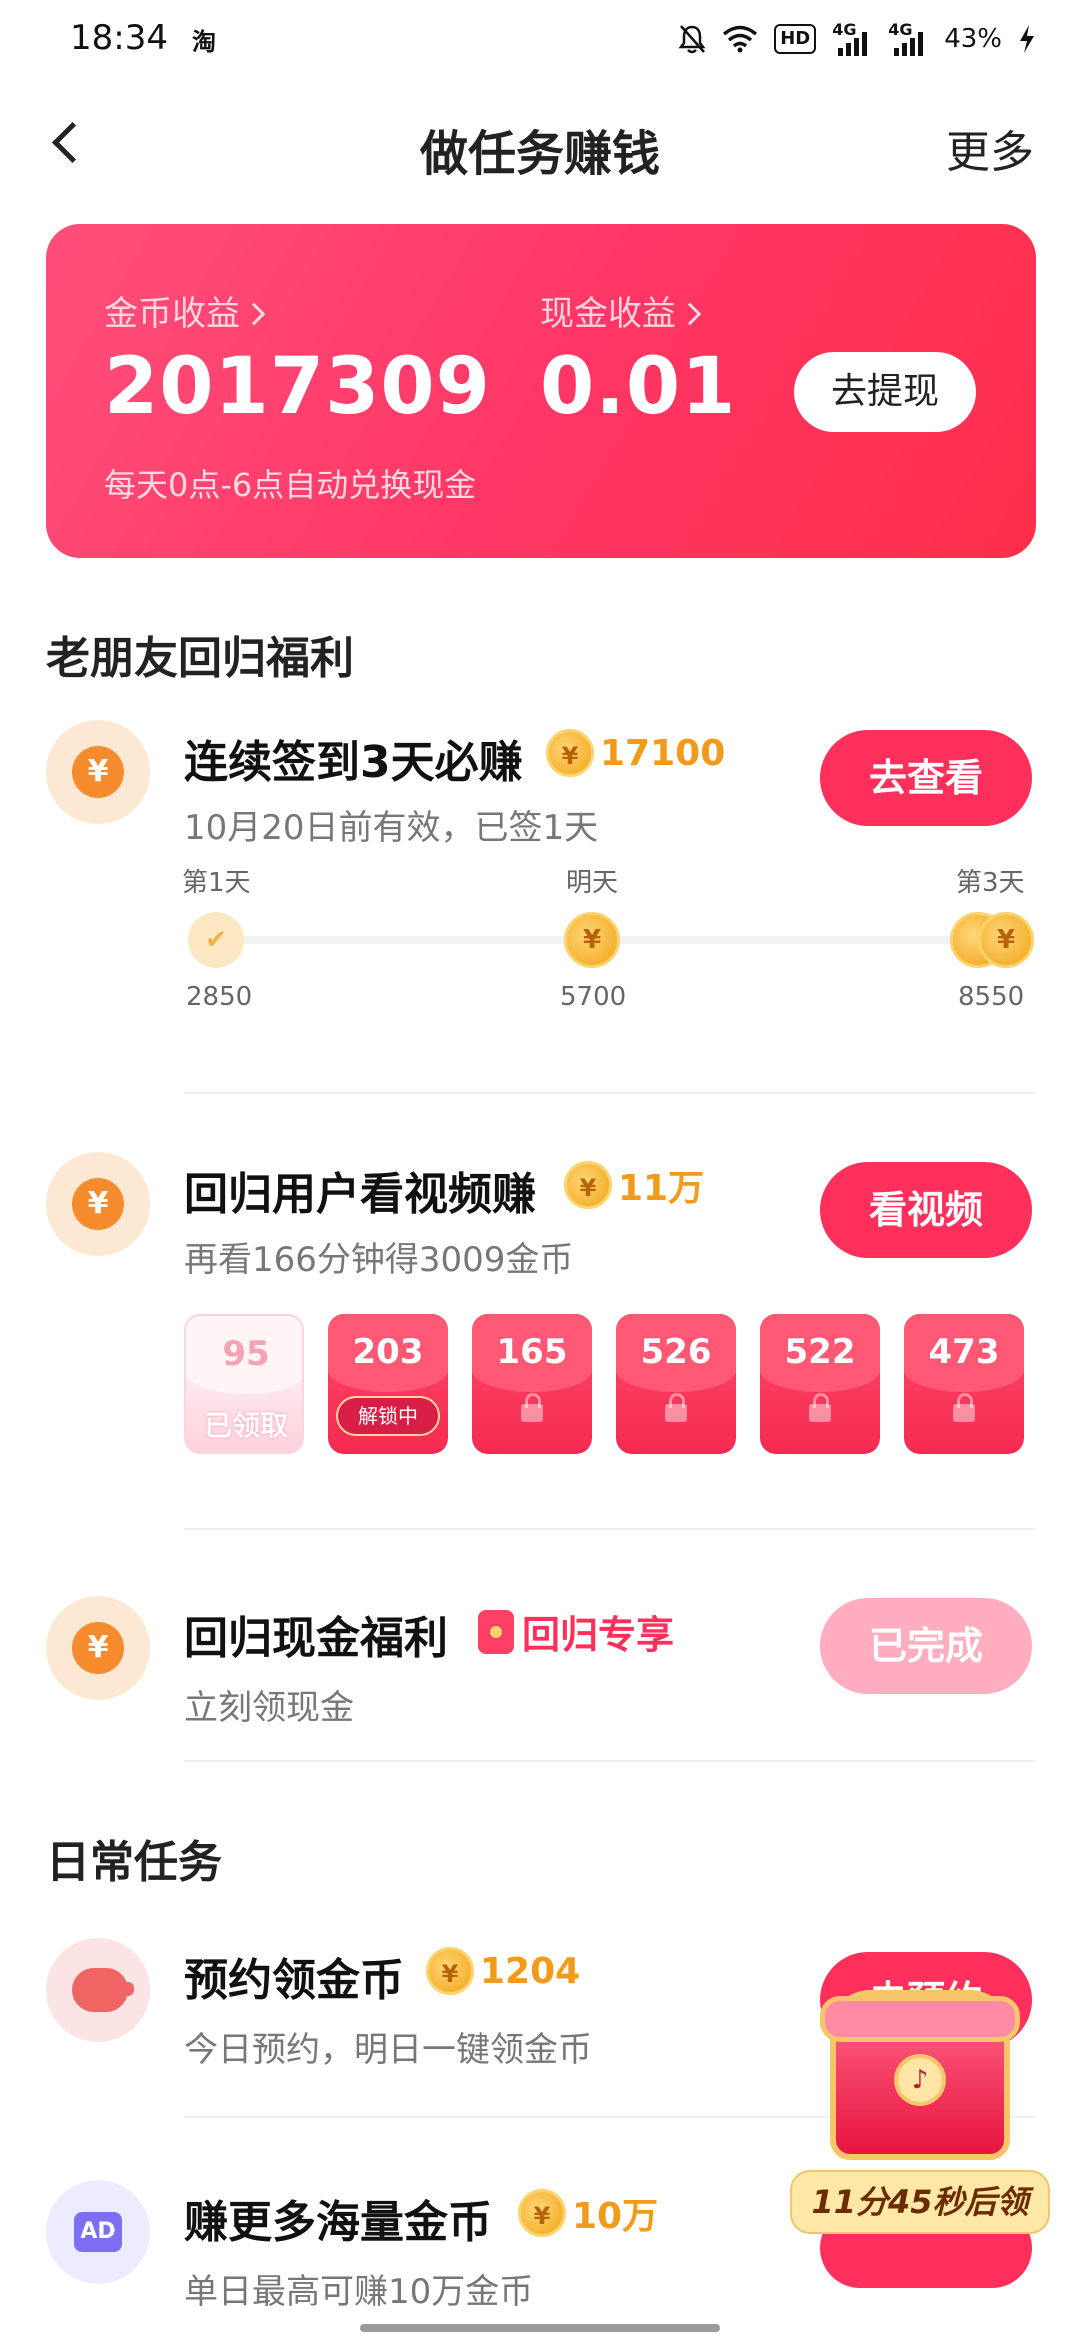  Describe the element at coordinates (964, 1384) in the screenshot. I see `red-packet-locked: 473` at that location.